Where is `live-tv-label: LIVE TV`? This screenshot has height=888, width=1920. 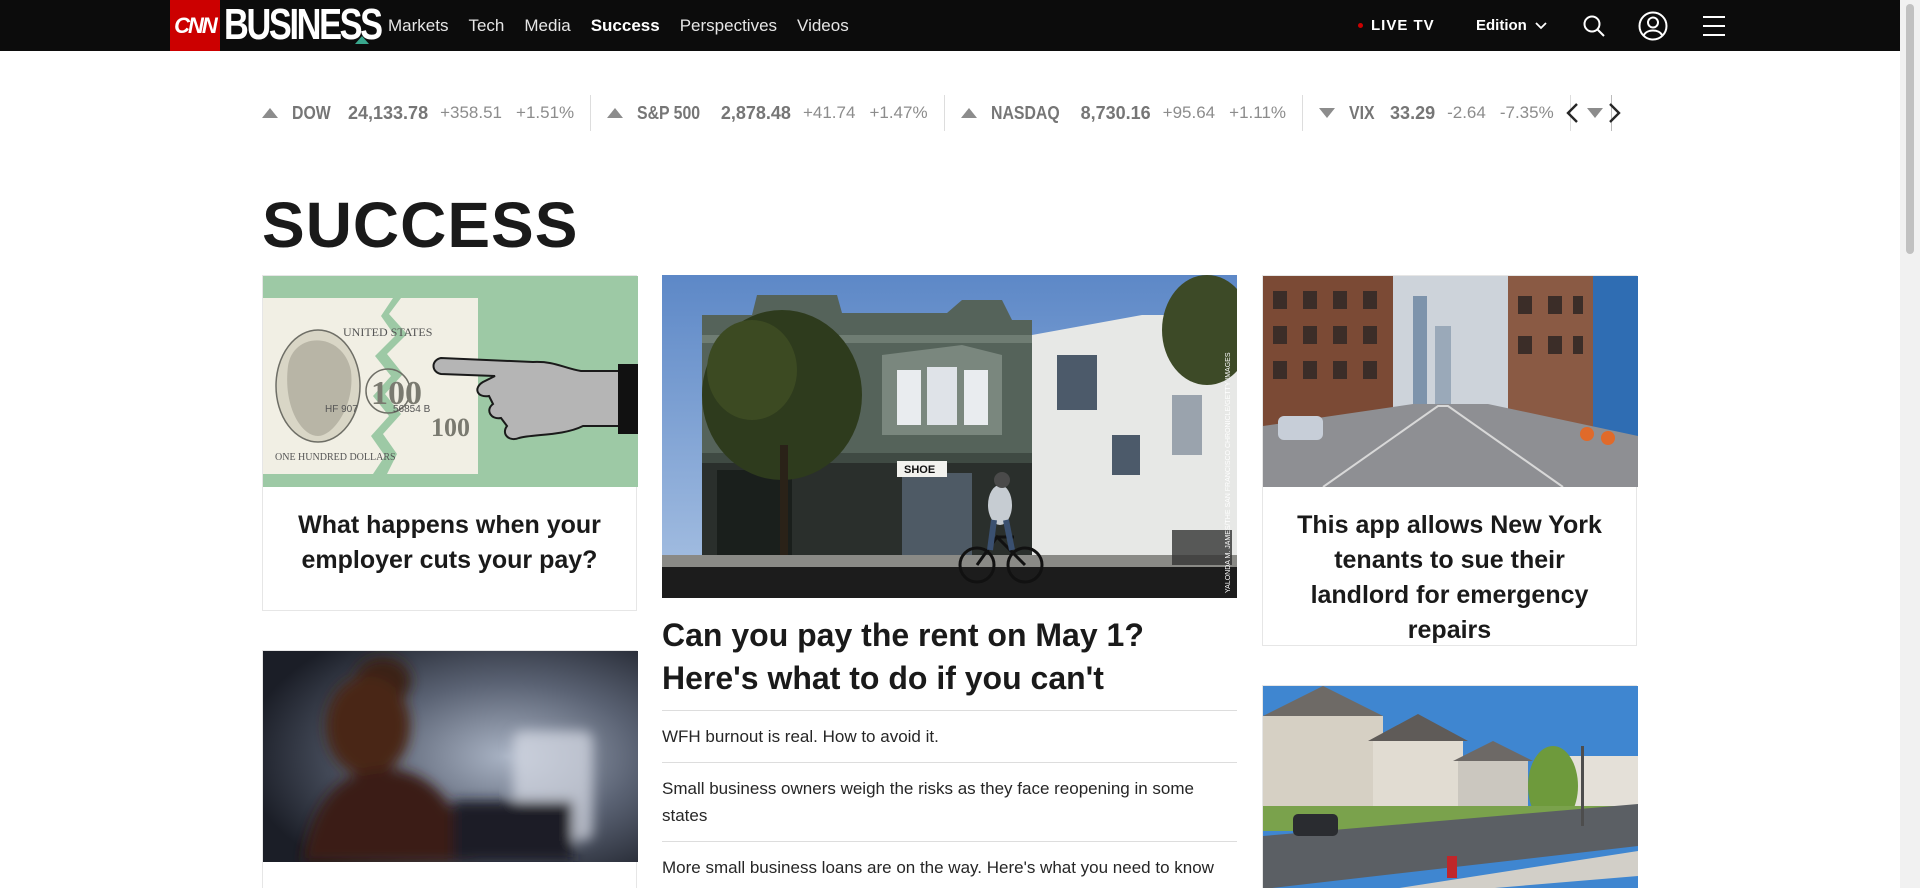
live-tv-label: LIVE TV is located at coordinates (1403, 25).